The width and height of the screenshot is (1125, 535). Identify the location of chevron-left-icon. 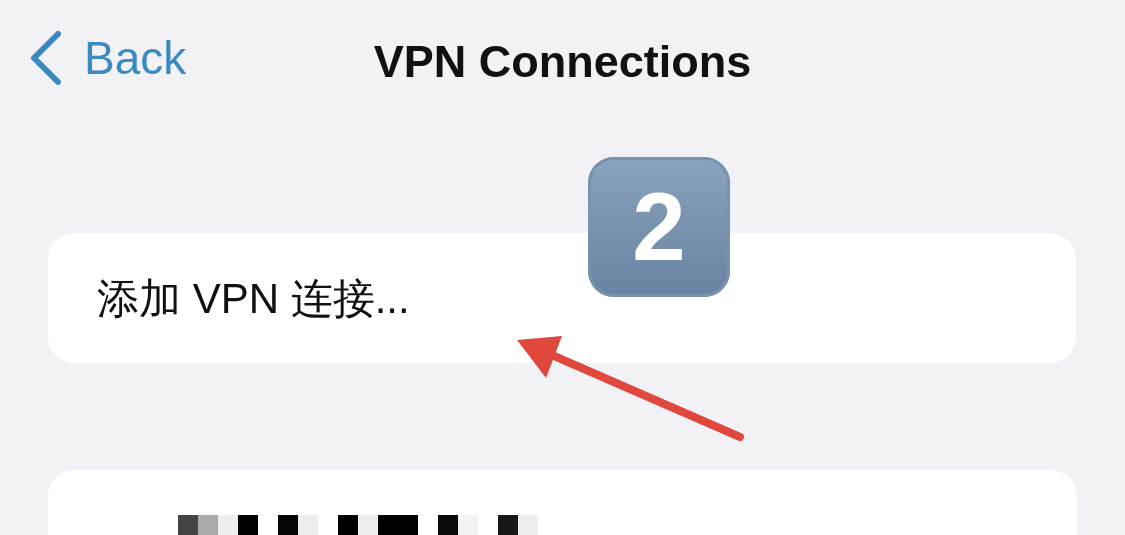
(45, 57).